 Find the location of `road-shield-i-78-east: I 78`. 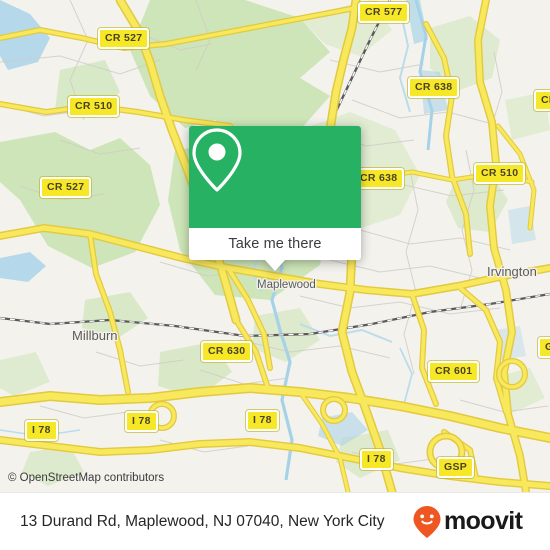

road-shield-i-78-east: I 78 is located at coordinates (376, 459).